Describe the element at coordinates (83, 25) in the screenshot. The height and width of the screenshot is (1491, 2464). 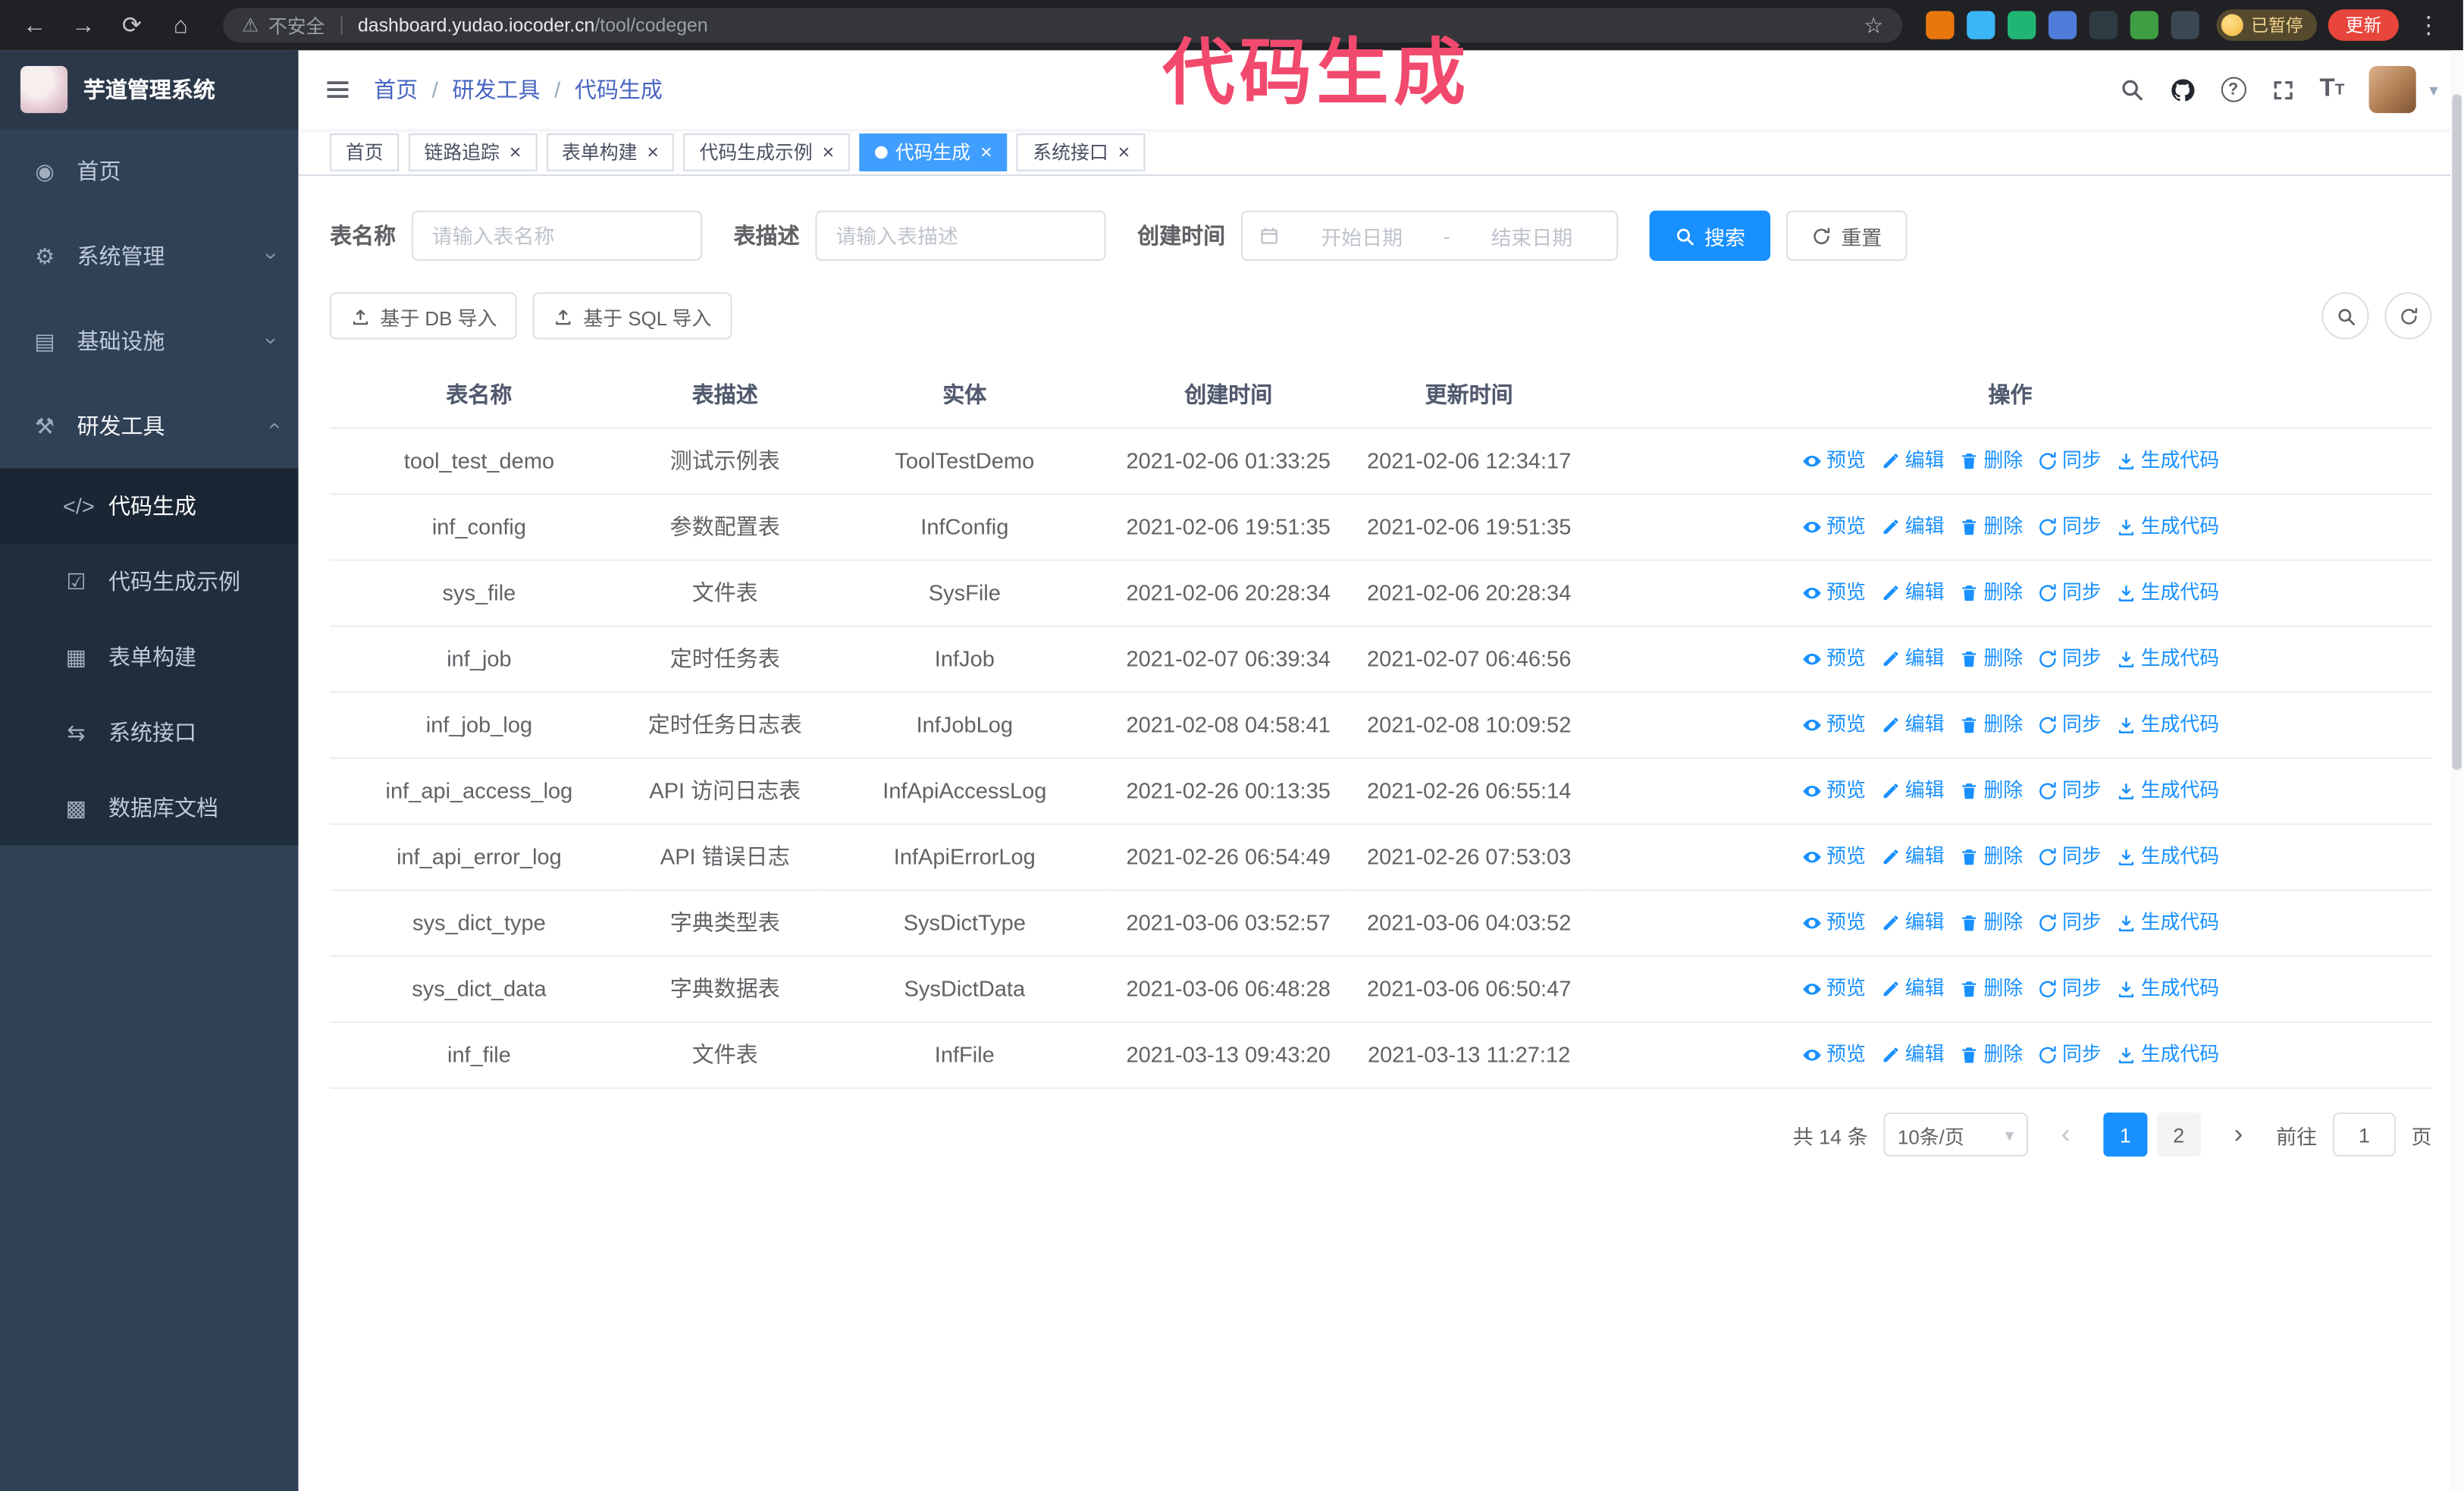
I see `browser-forward-icon: →` at that location.